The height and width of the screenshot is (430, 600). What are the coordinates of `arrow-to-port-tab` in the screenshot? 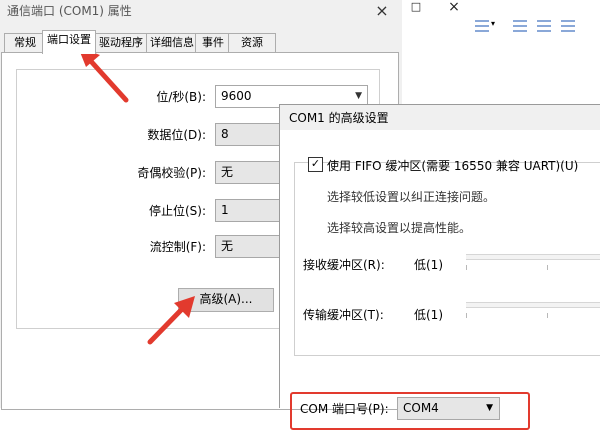 It's located at (103, 75).